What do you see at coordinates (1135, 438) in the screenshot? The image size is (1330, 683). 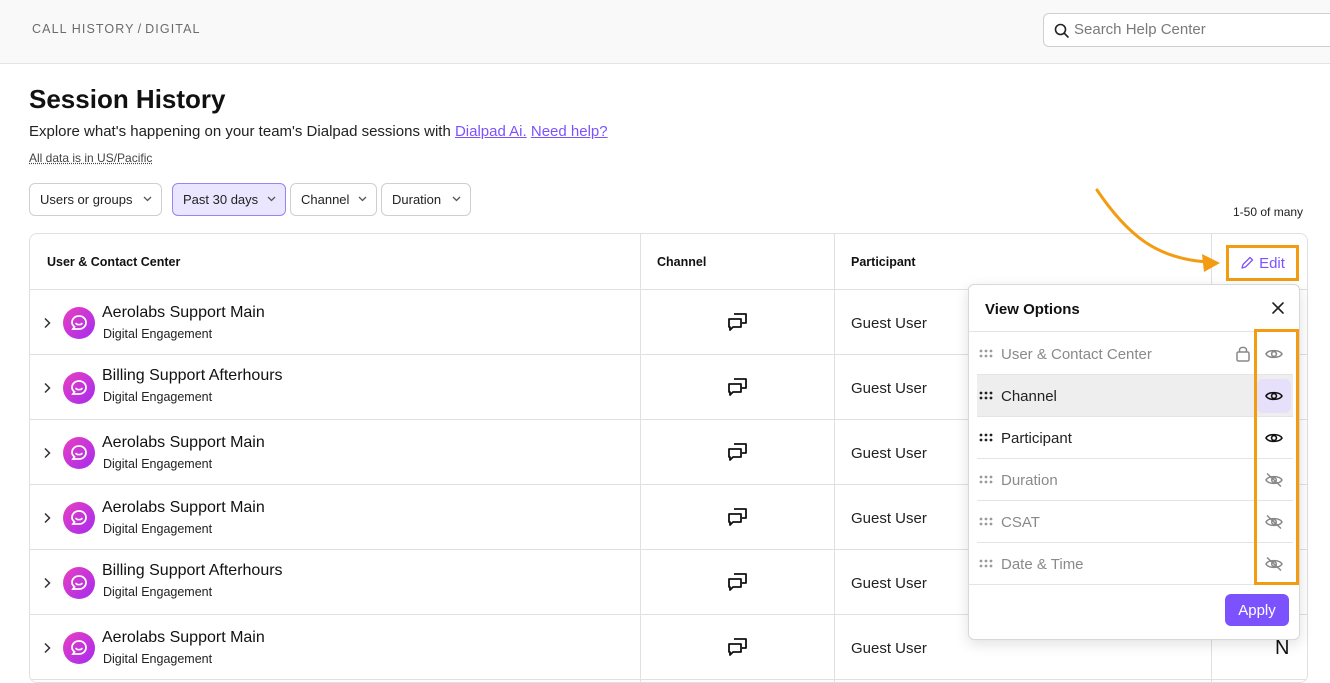 I see `view-option-row: Participant` at bounding box center [1135, 438].